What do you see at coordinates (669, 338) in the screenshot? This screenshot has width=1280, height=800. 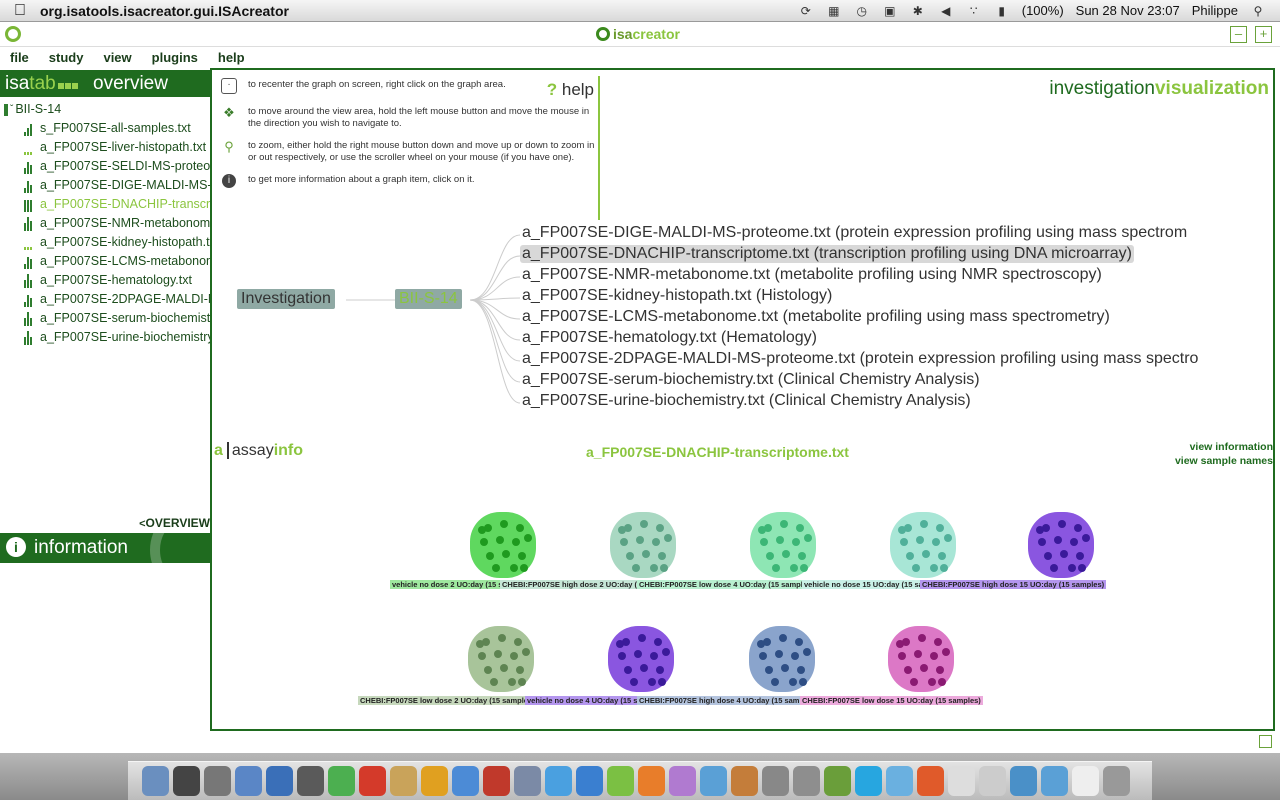 I see `graph-node-assay: a_FP007SE-hematology.txt (Hematology)` at bounding box center [669, 338].